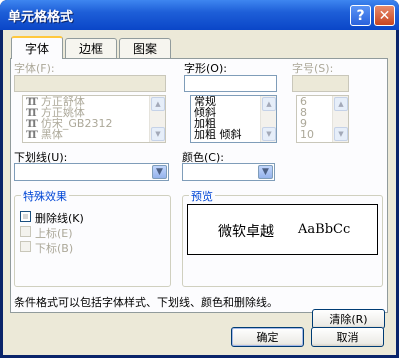 This screenshot has width=399, height=358. I want to click on font-label: 字体(F):, so click(34, 68).